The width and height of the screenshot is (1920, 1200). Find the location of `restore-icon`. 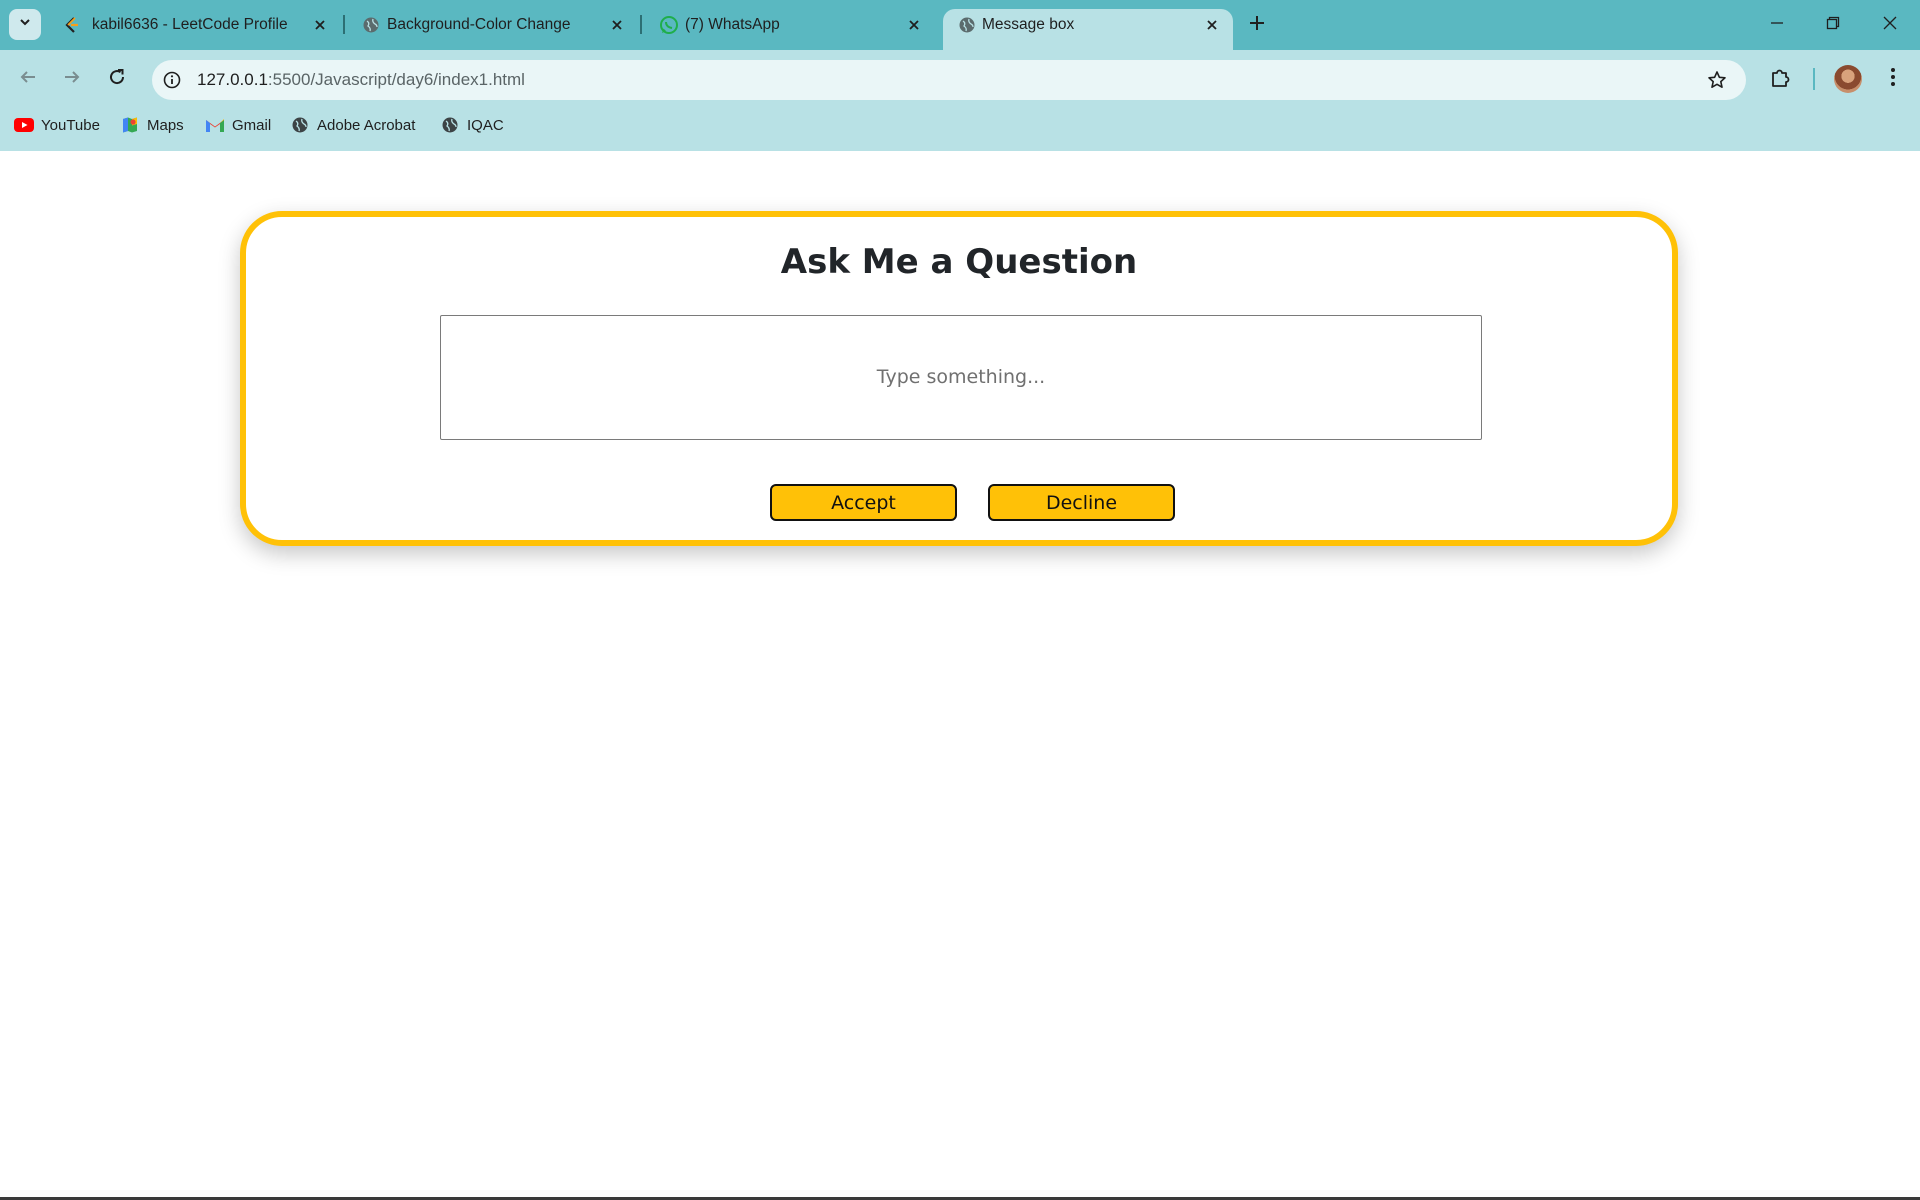

restore-icon is located at coordinates (1833, 25).